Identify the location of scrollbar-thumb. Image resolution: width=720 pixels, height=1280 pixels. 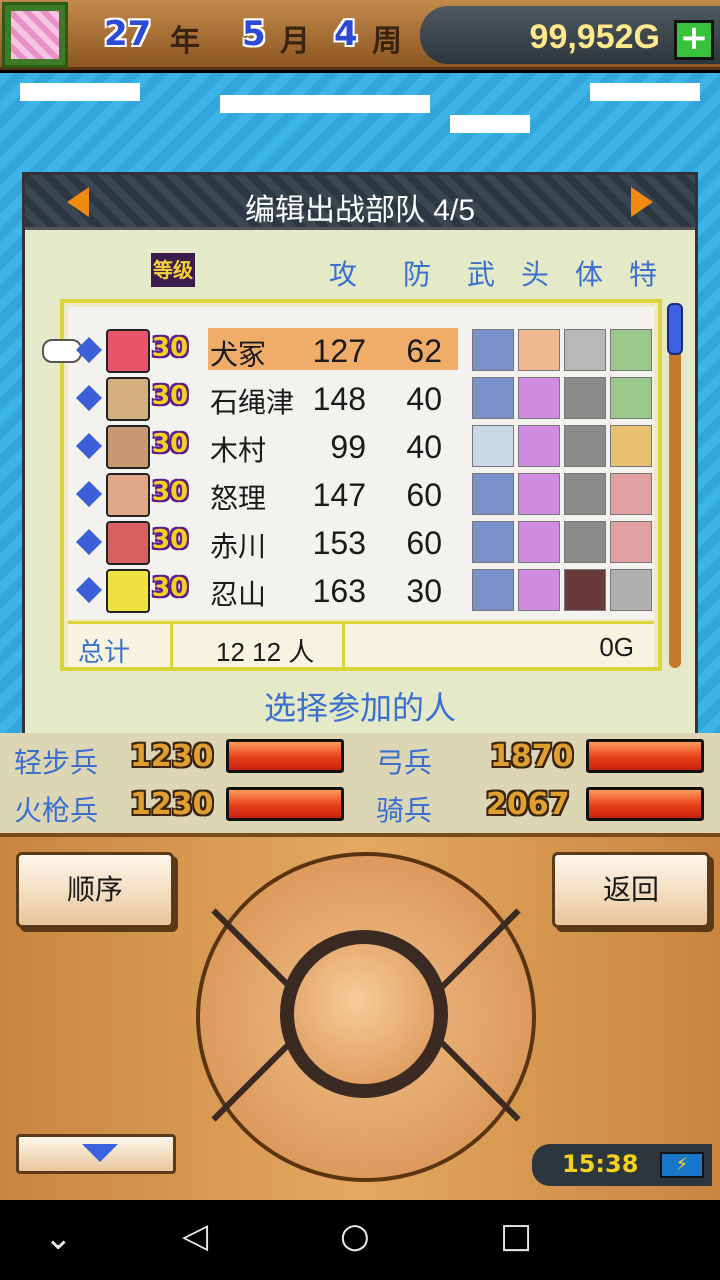
(675, 329).